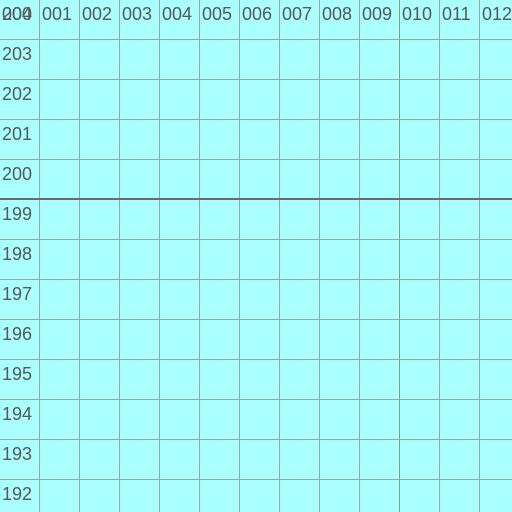 The width and height of the screenshot is (512, 512). What do you see at coordinates (497, 14) in the screenshot?
I see `column-label: 012` at bounding box center [497, 14].